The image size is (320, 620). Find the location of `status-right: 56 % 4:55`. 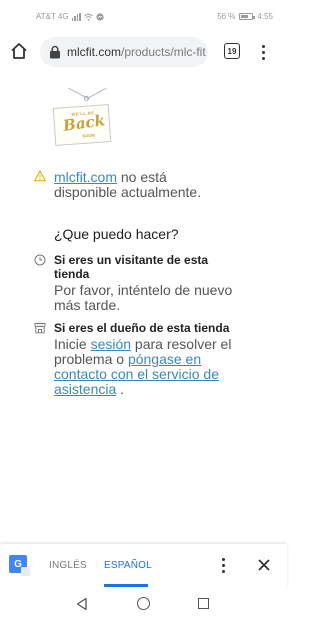

status-right: 56 % 4:55 is located at coordinates (245, 16).